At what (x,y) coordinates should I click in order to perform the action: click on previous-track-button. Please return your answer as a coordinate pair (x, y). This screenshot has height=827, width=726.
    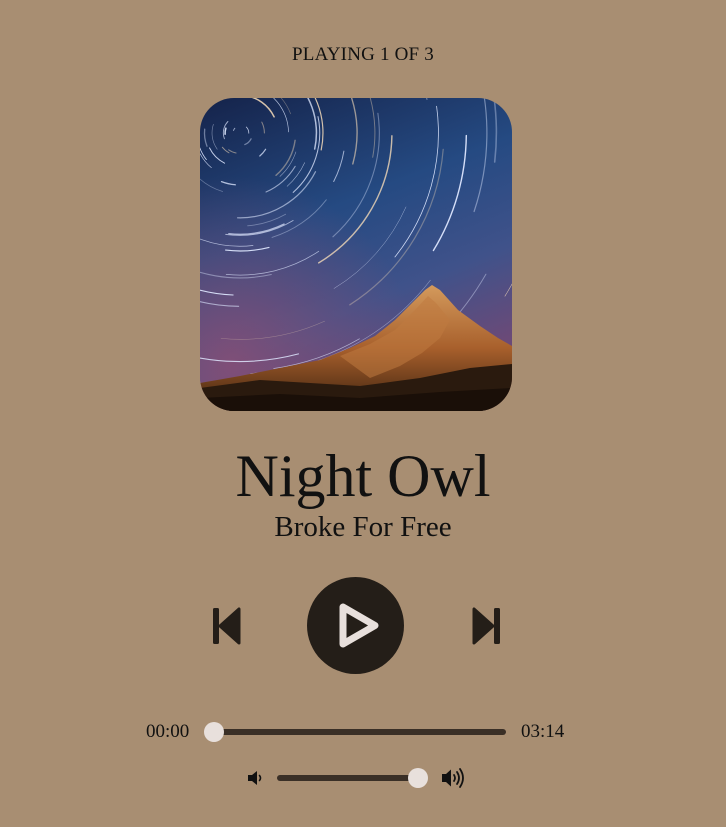
    Looking at the image, I should click on (226, 626).